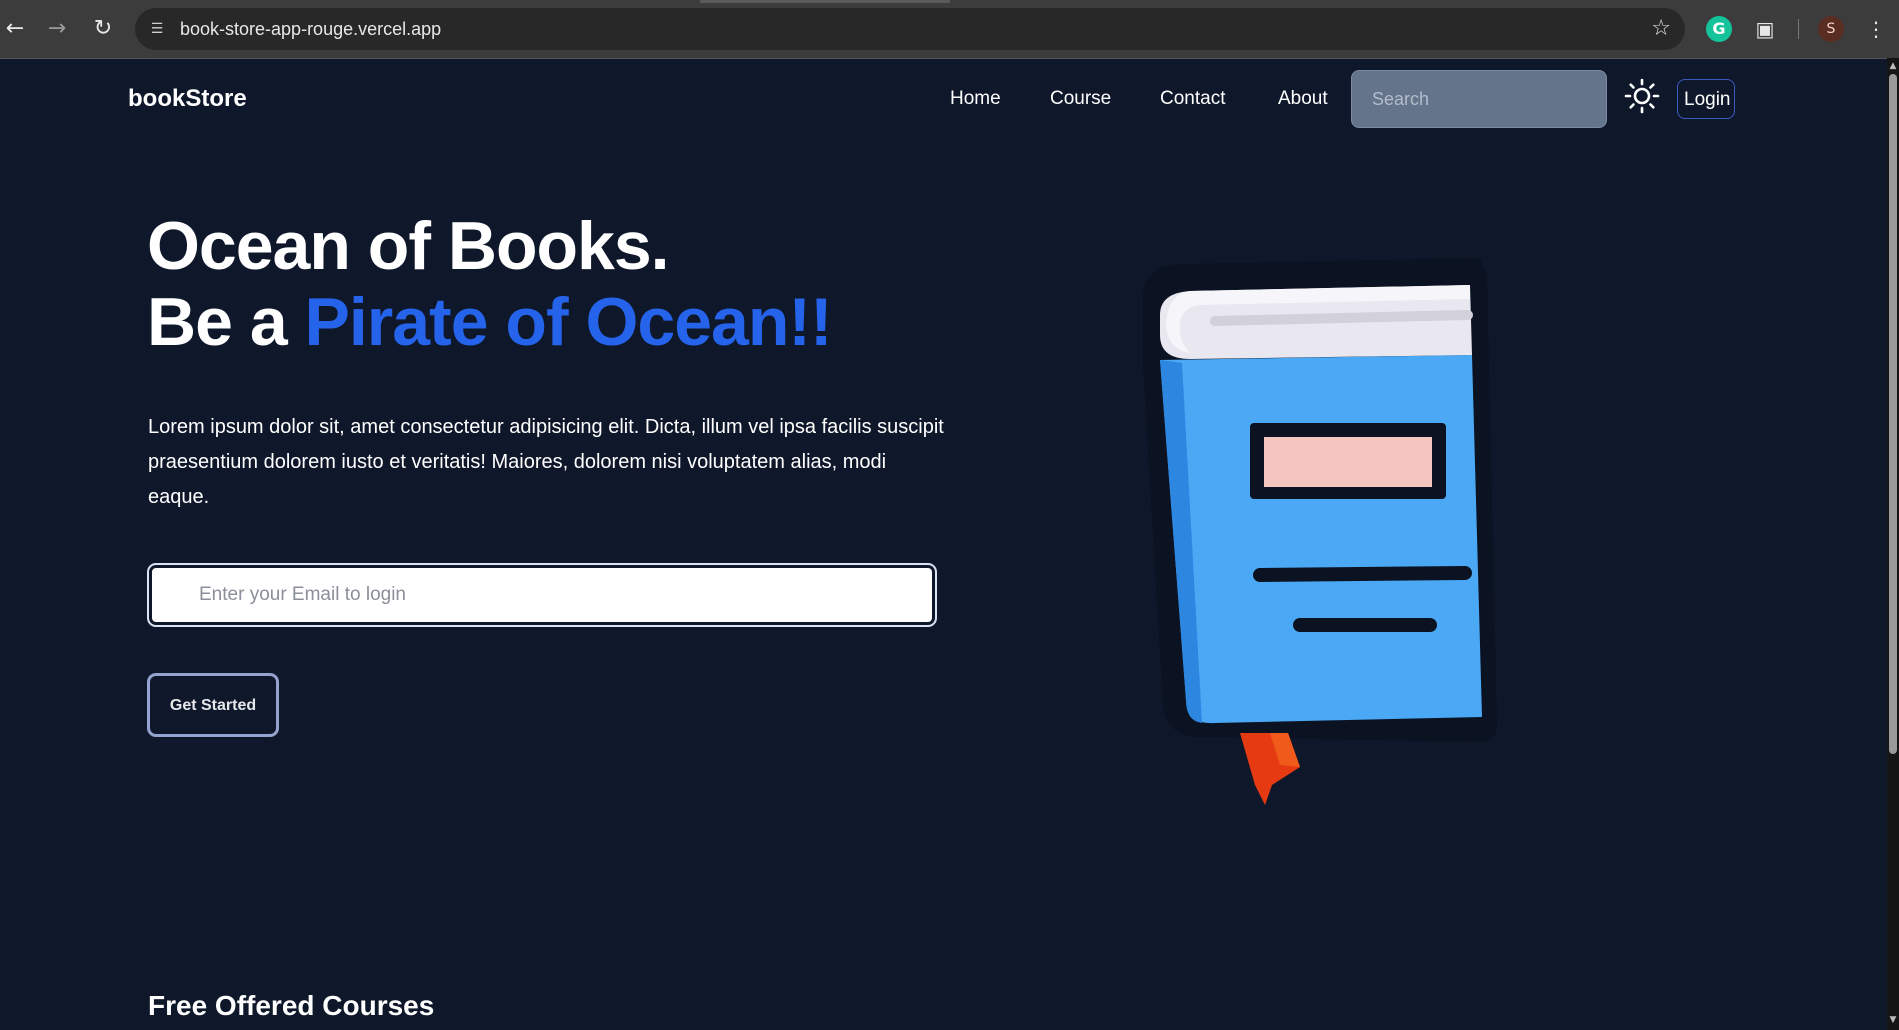  I want to click on hero-title-line1: Ocean of Books., so click(408, 246).